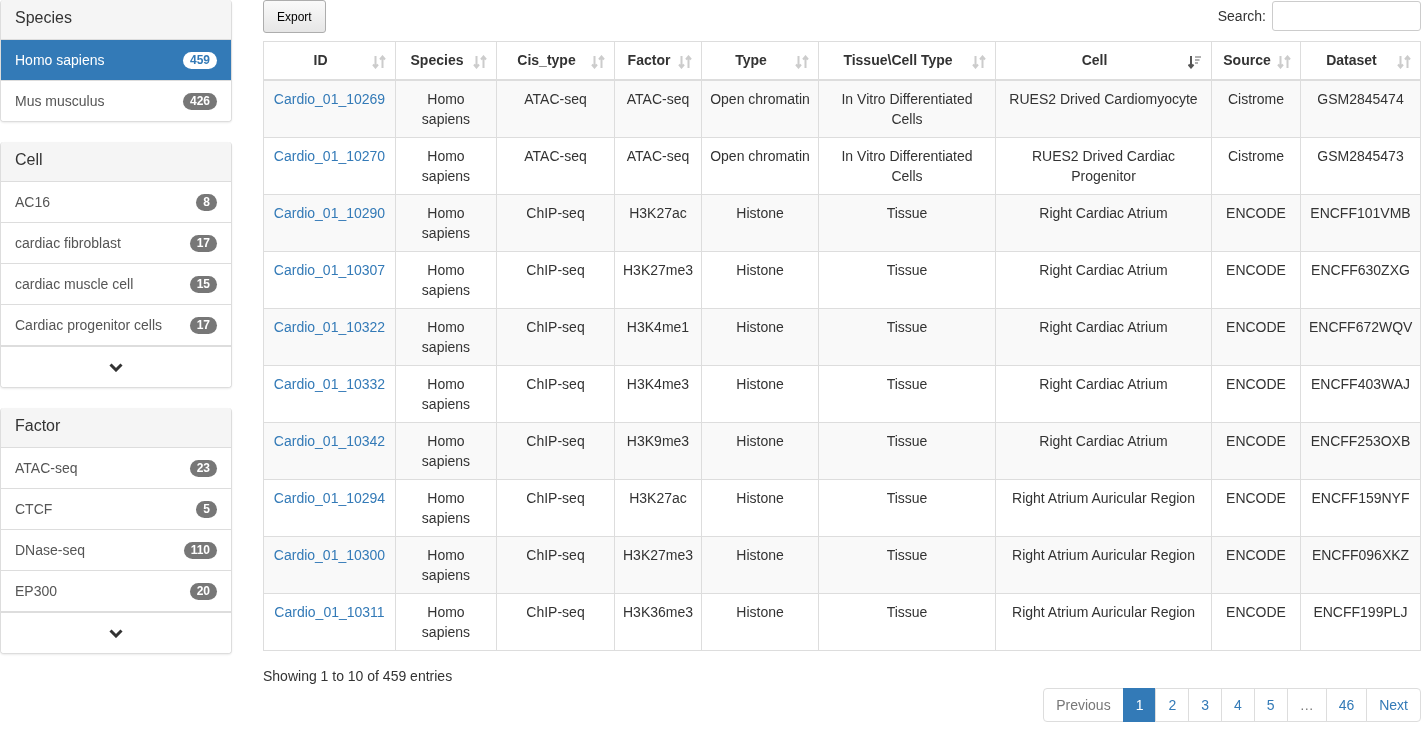  I want to click on table-cell: ENCFF403WAJ, so click(1360, 383).